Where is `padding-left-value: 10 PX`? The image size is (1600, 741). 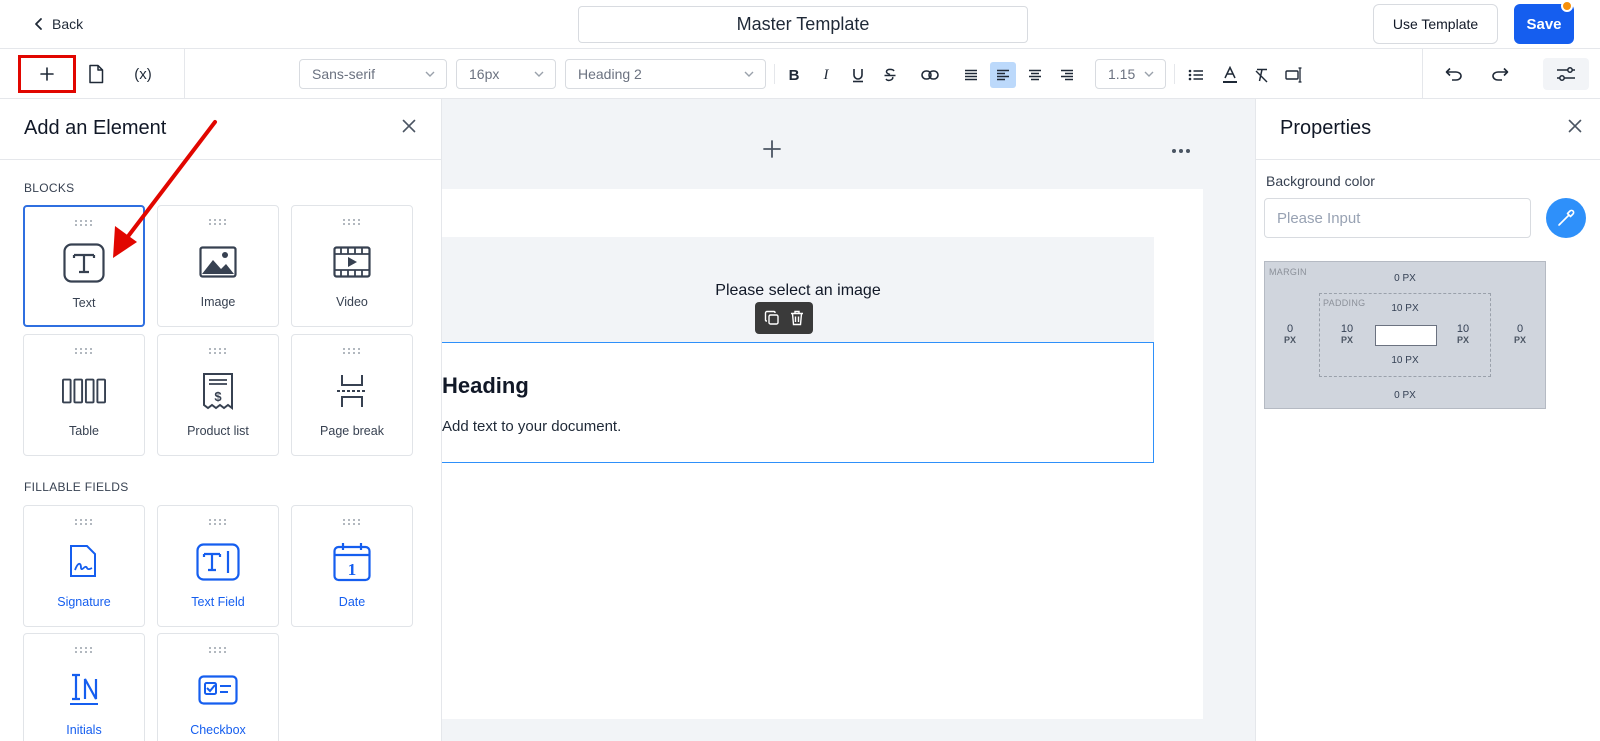 padding-left-value: 10 PX is located at coordinates (1347, 334).